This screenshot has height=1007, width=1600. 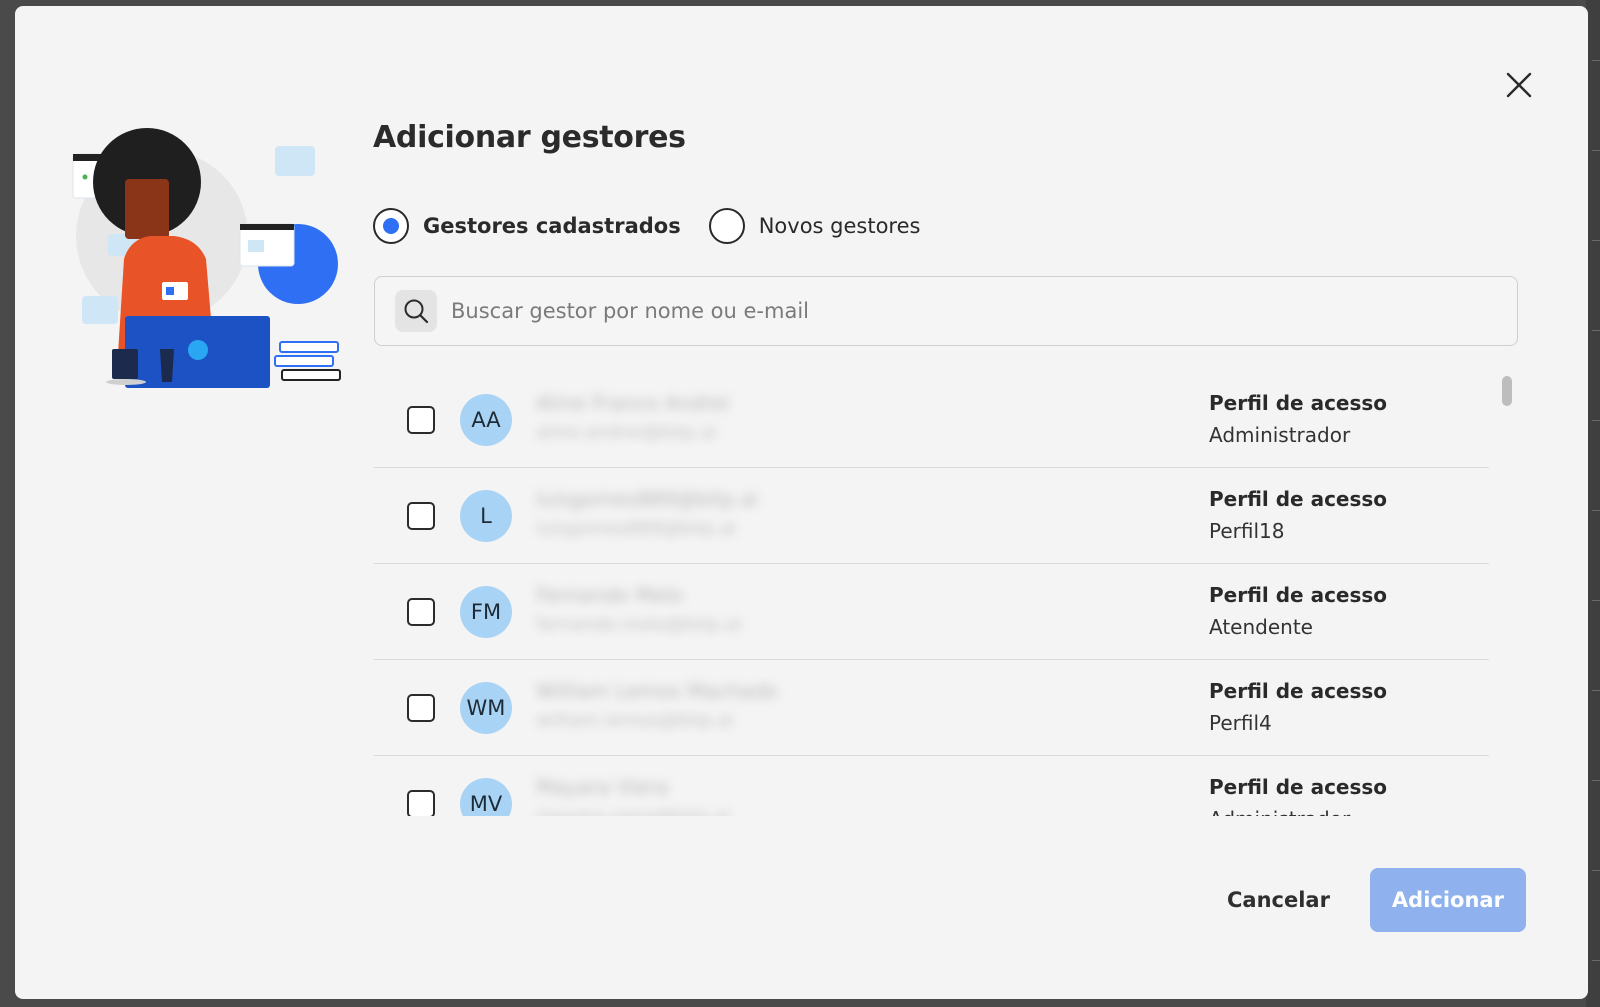 I want to click on manager-email: william.lemos@bitp.ai, so click(x=635, y=720).